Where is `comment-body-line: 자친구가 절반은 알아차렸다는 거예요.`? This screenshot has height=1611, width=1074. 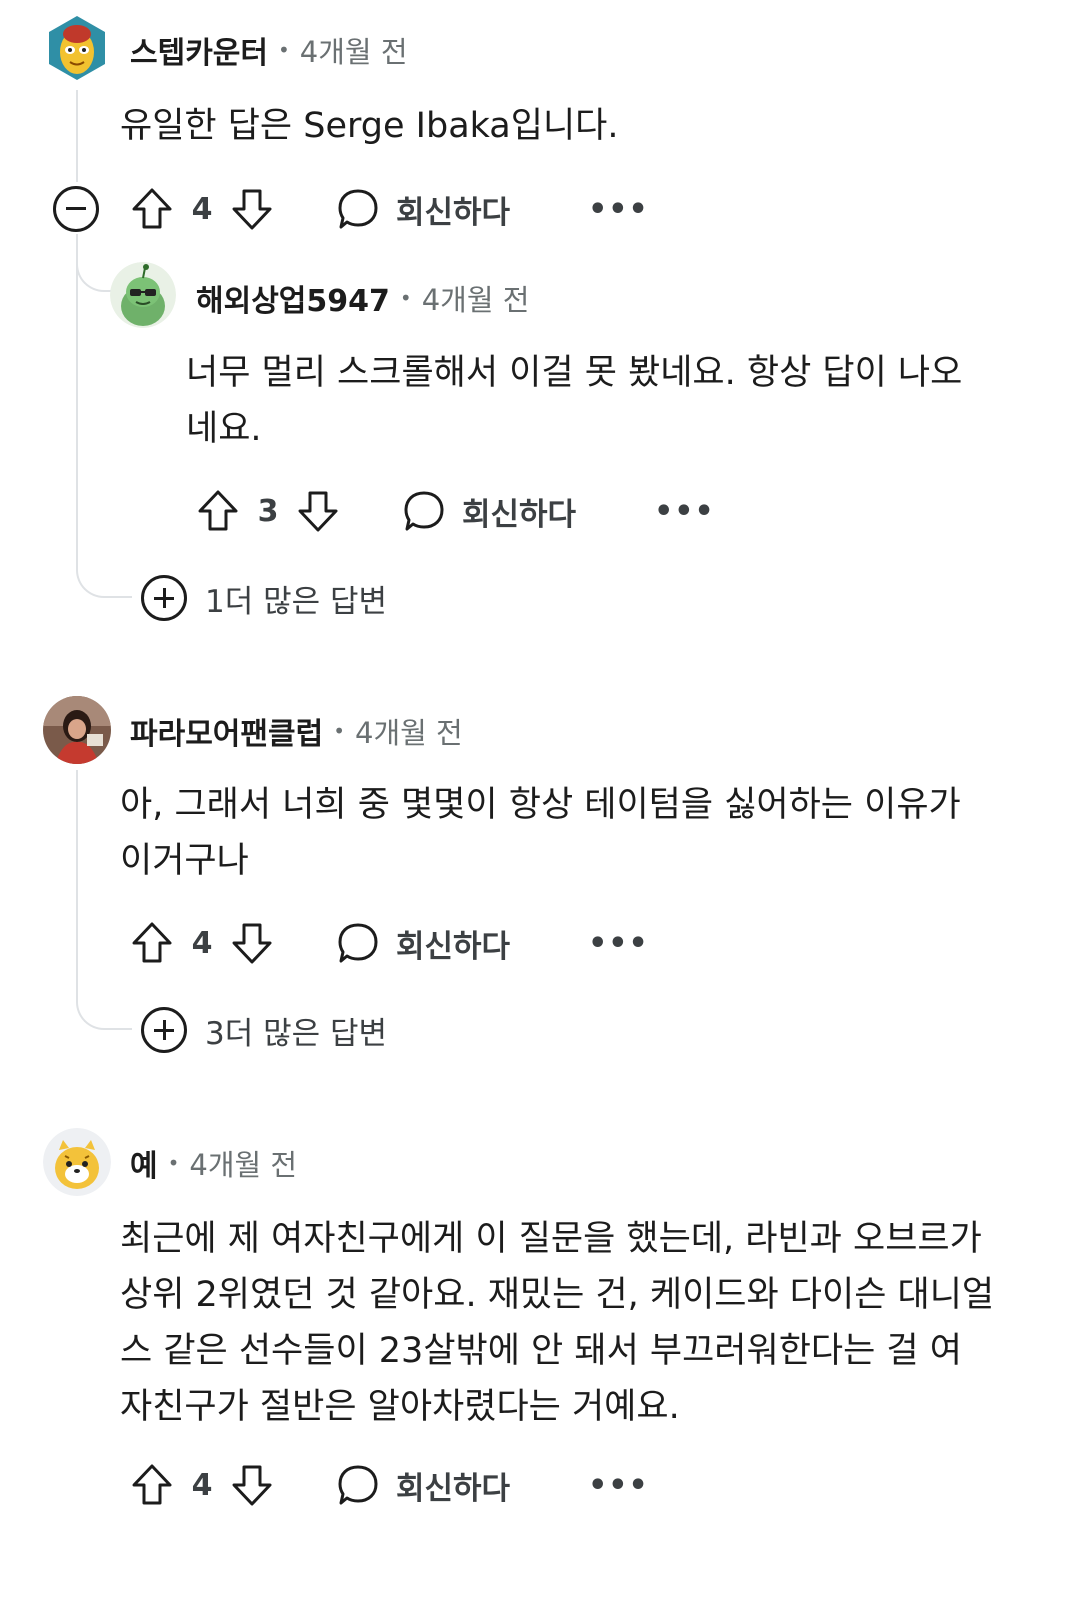
comment-body-line: 자친구가 절반은 알아차렸다는 거예요. is located at coordinates (400, 1407).